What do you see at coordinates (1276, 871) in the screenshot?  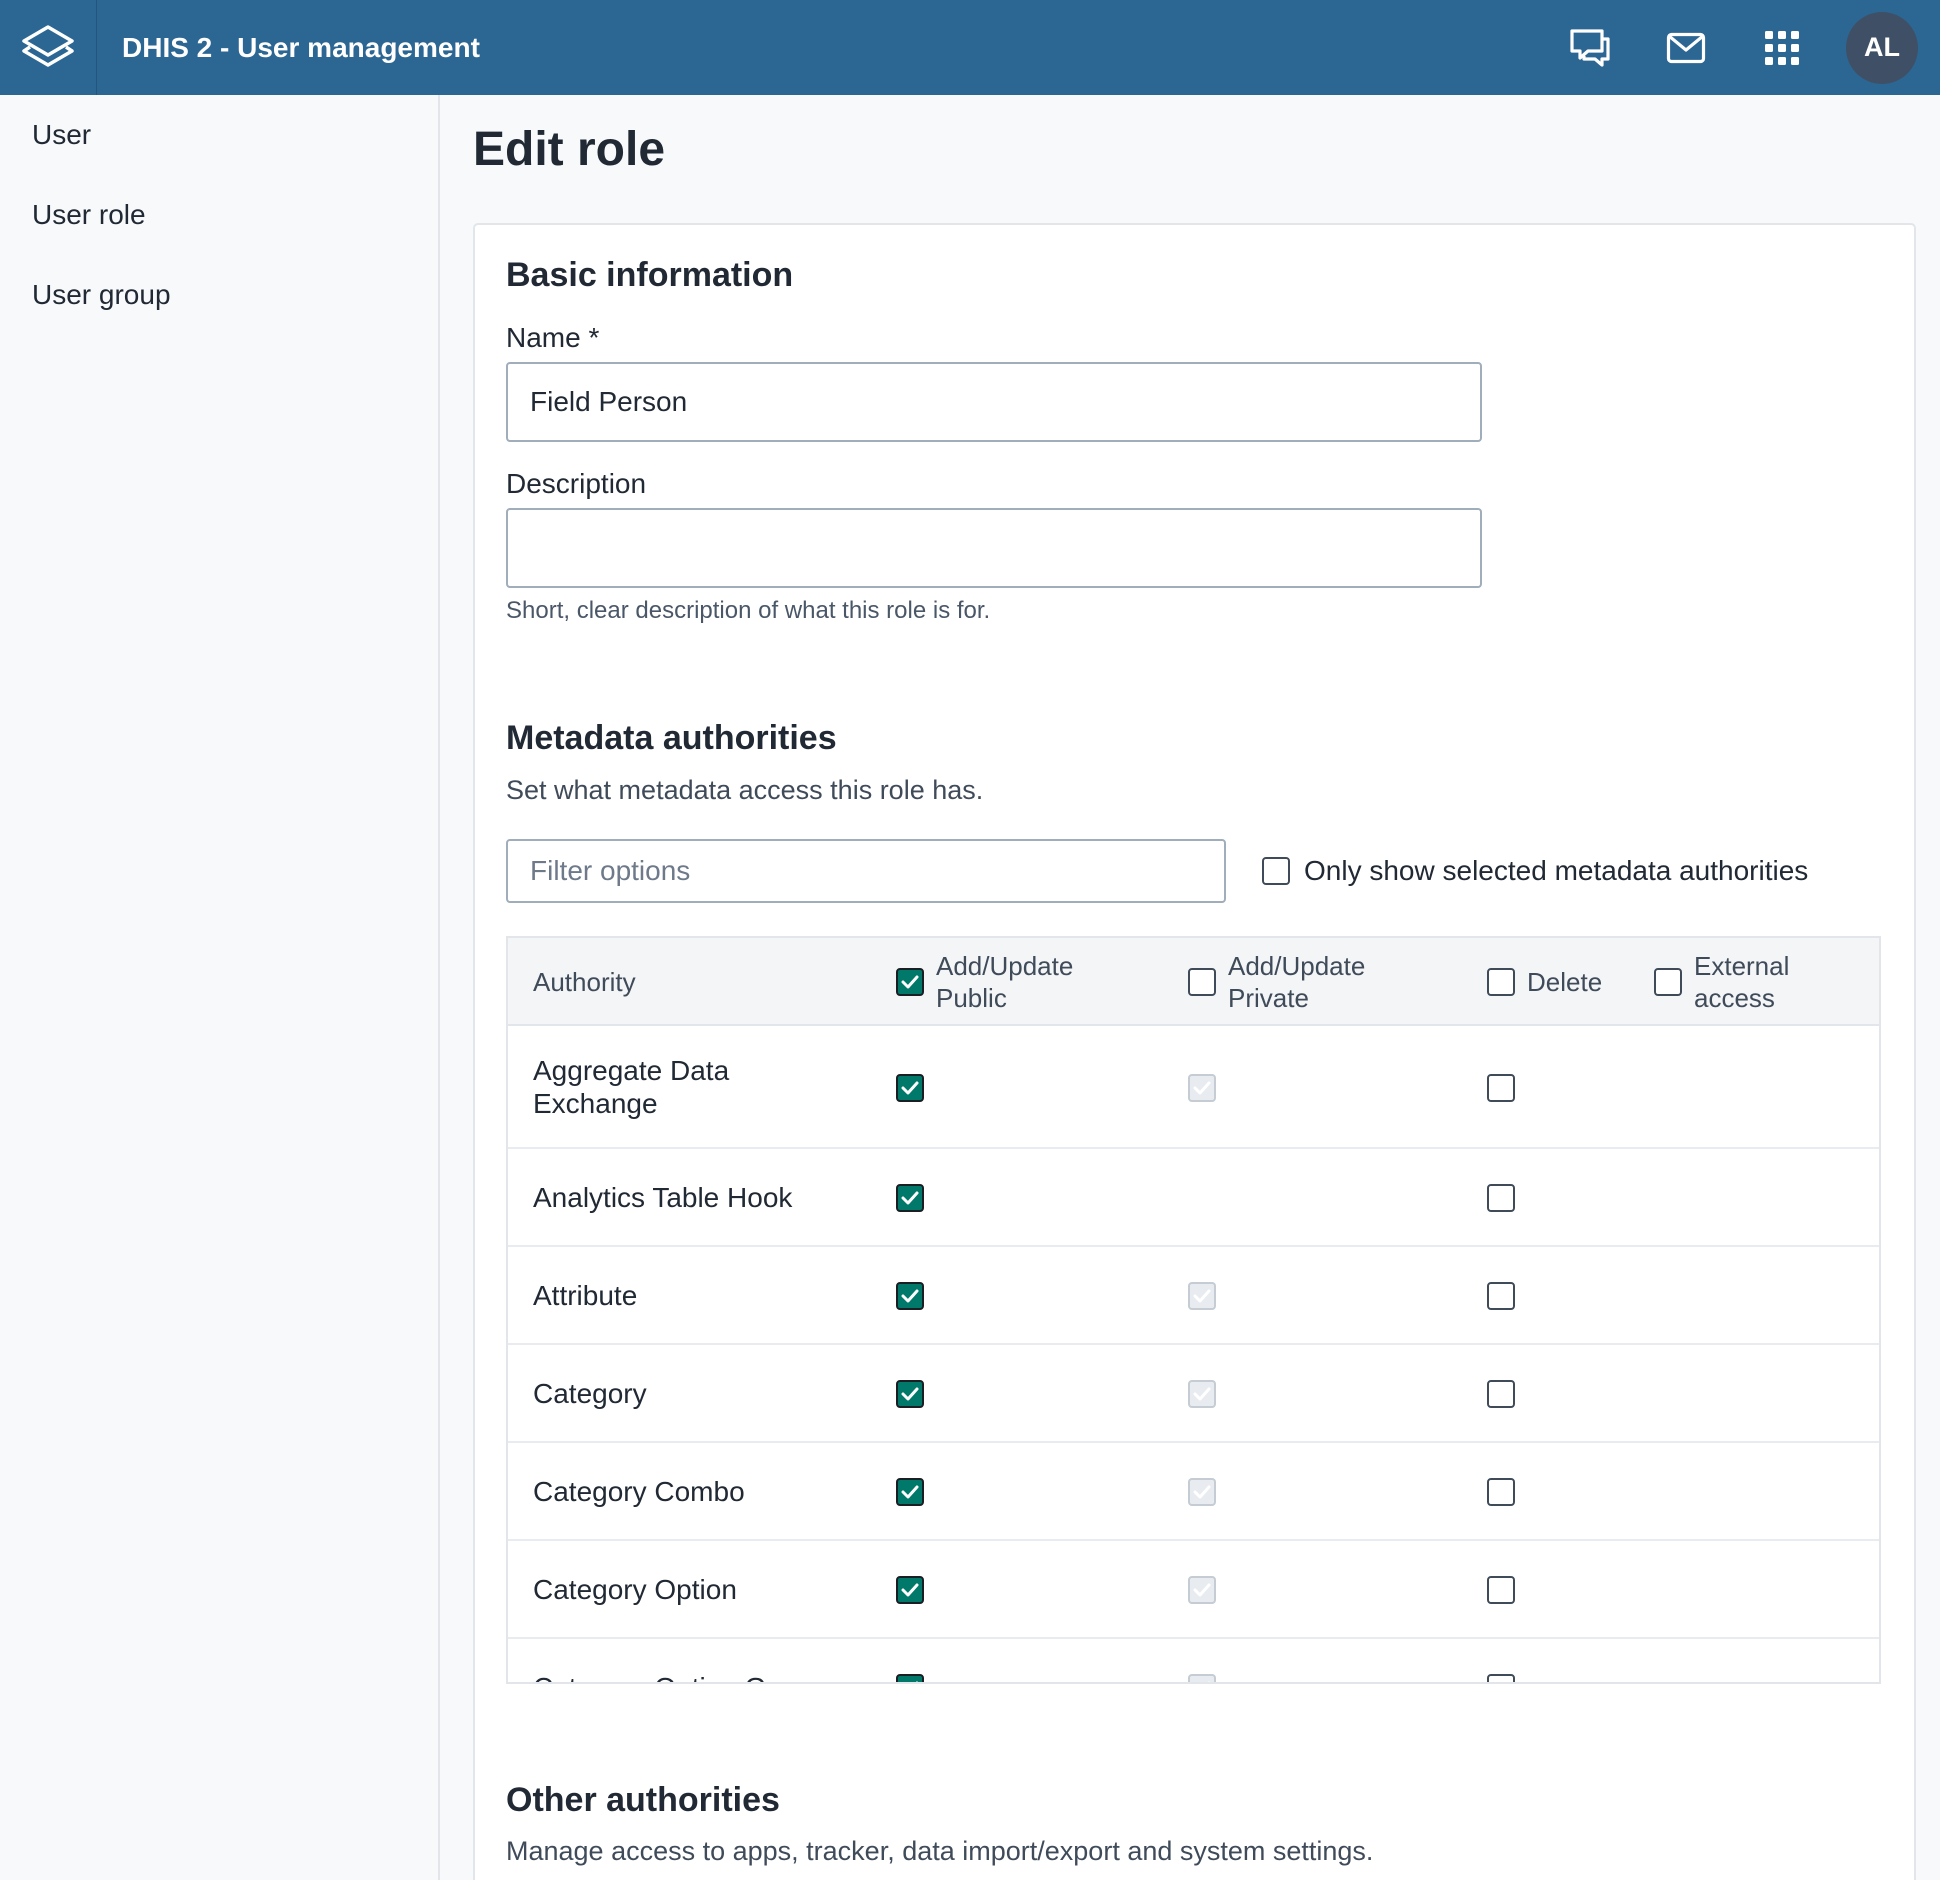 I see `only-show-selected-checkbox` at bounding box center [1276, 871].